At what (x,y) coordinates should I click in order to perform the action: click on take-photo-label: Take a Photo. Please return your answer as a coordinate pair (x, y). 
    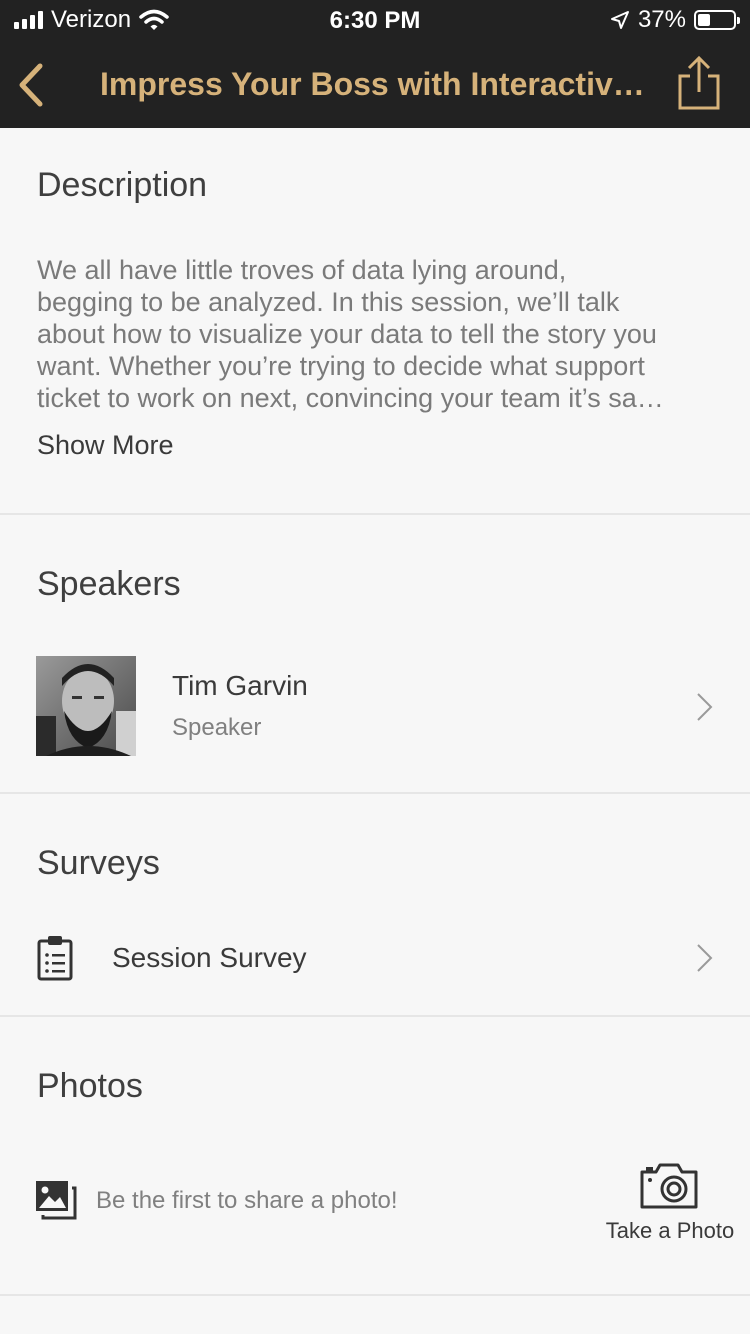
    Looking at the image, I should click on (670, 1230).